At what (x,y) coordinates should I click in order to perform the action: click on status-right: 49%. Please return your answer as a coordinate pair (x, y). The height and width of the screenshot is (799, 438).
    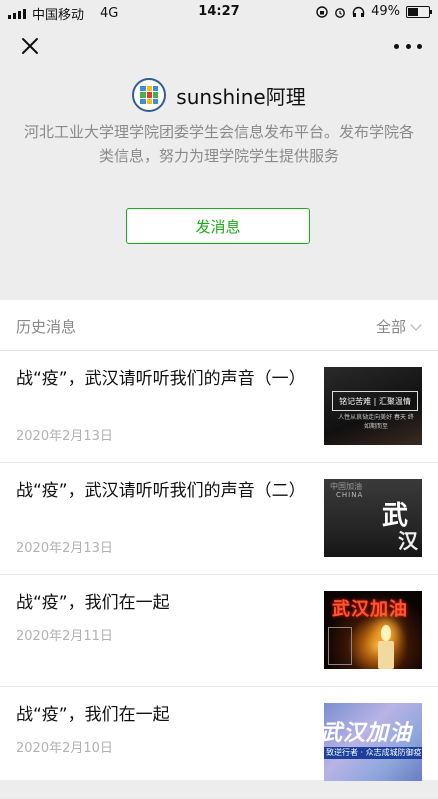
    Looking at the image, I should click on (374, 11).